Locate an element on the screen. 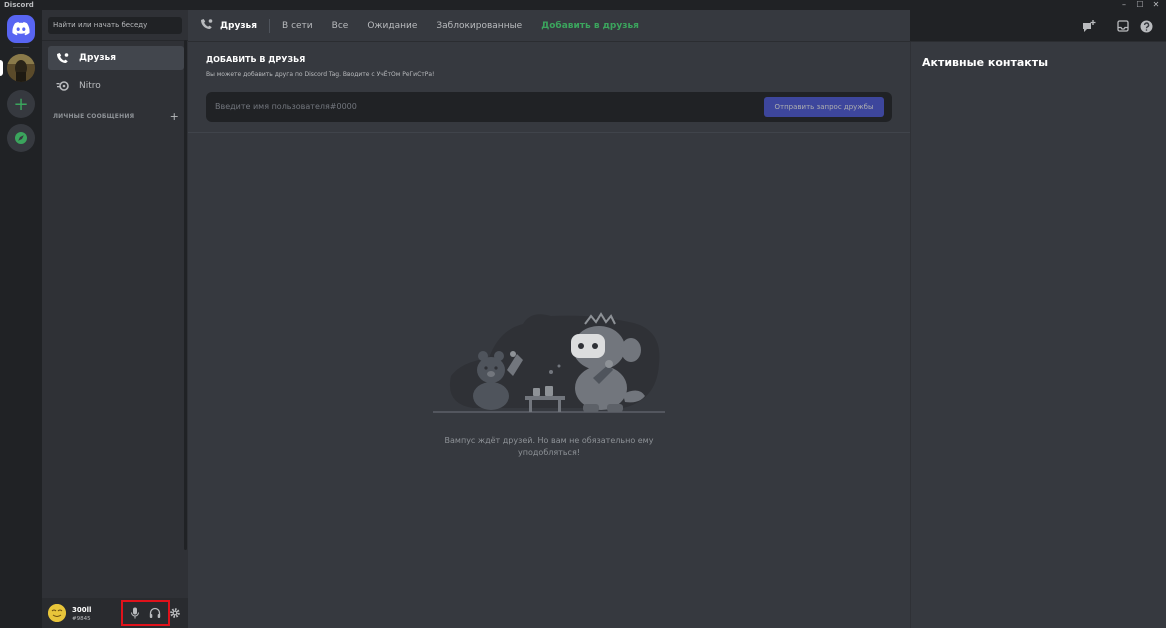  tab-all: Все is located at coordinates (340, 26).